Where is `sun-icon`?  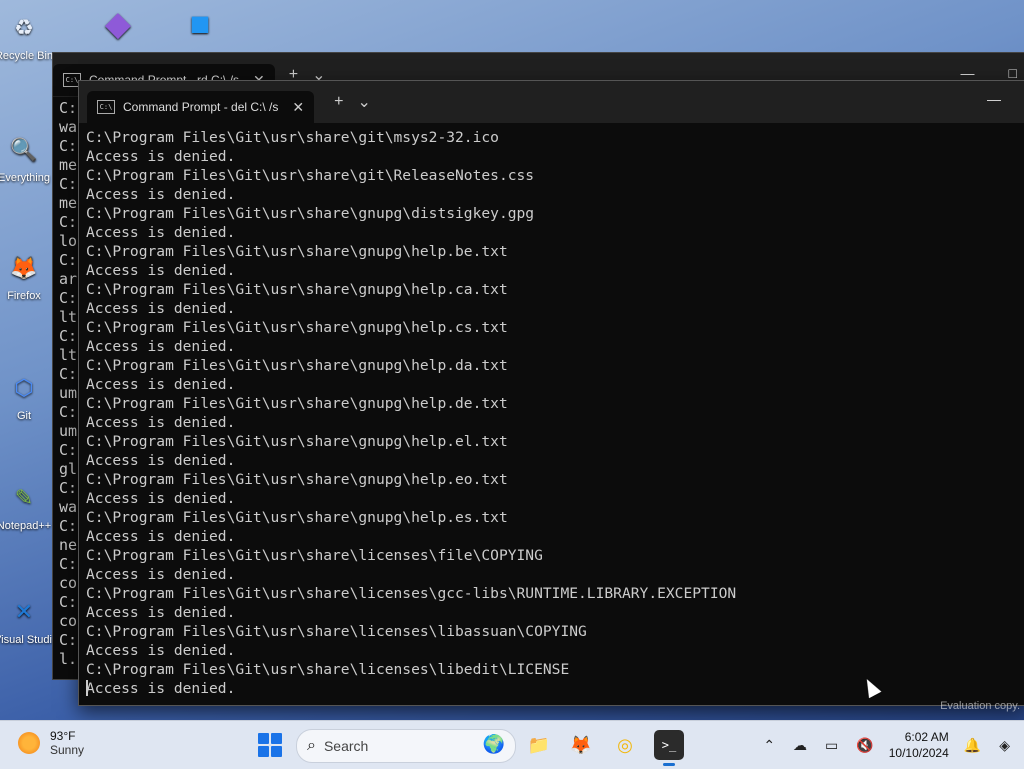
sun-icon is located at coordinates (29, 743).